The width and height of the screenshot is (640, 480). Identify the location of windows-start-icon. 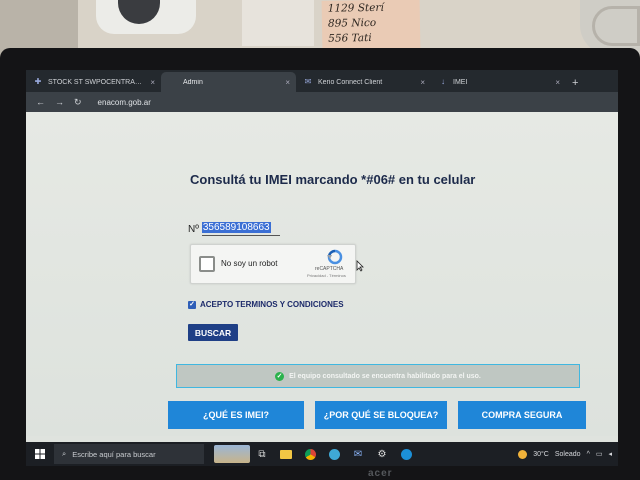
(40, 454).